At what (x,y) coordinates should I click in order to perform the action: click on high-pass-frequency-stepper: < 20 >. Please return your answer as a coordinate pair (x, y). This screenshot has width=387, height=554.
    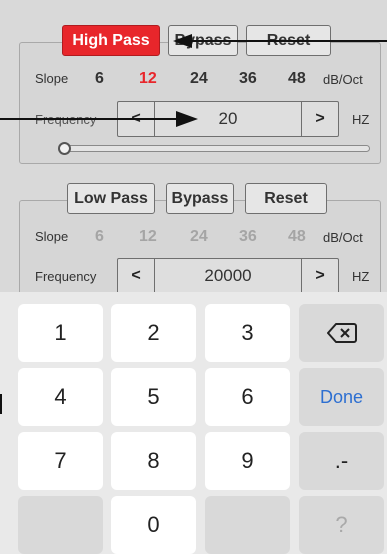
    Looking at the image, I should click on (228, 119).